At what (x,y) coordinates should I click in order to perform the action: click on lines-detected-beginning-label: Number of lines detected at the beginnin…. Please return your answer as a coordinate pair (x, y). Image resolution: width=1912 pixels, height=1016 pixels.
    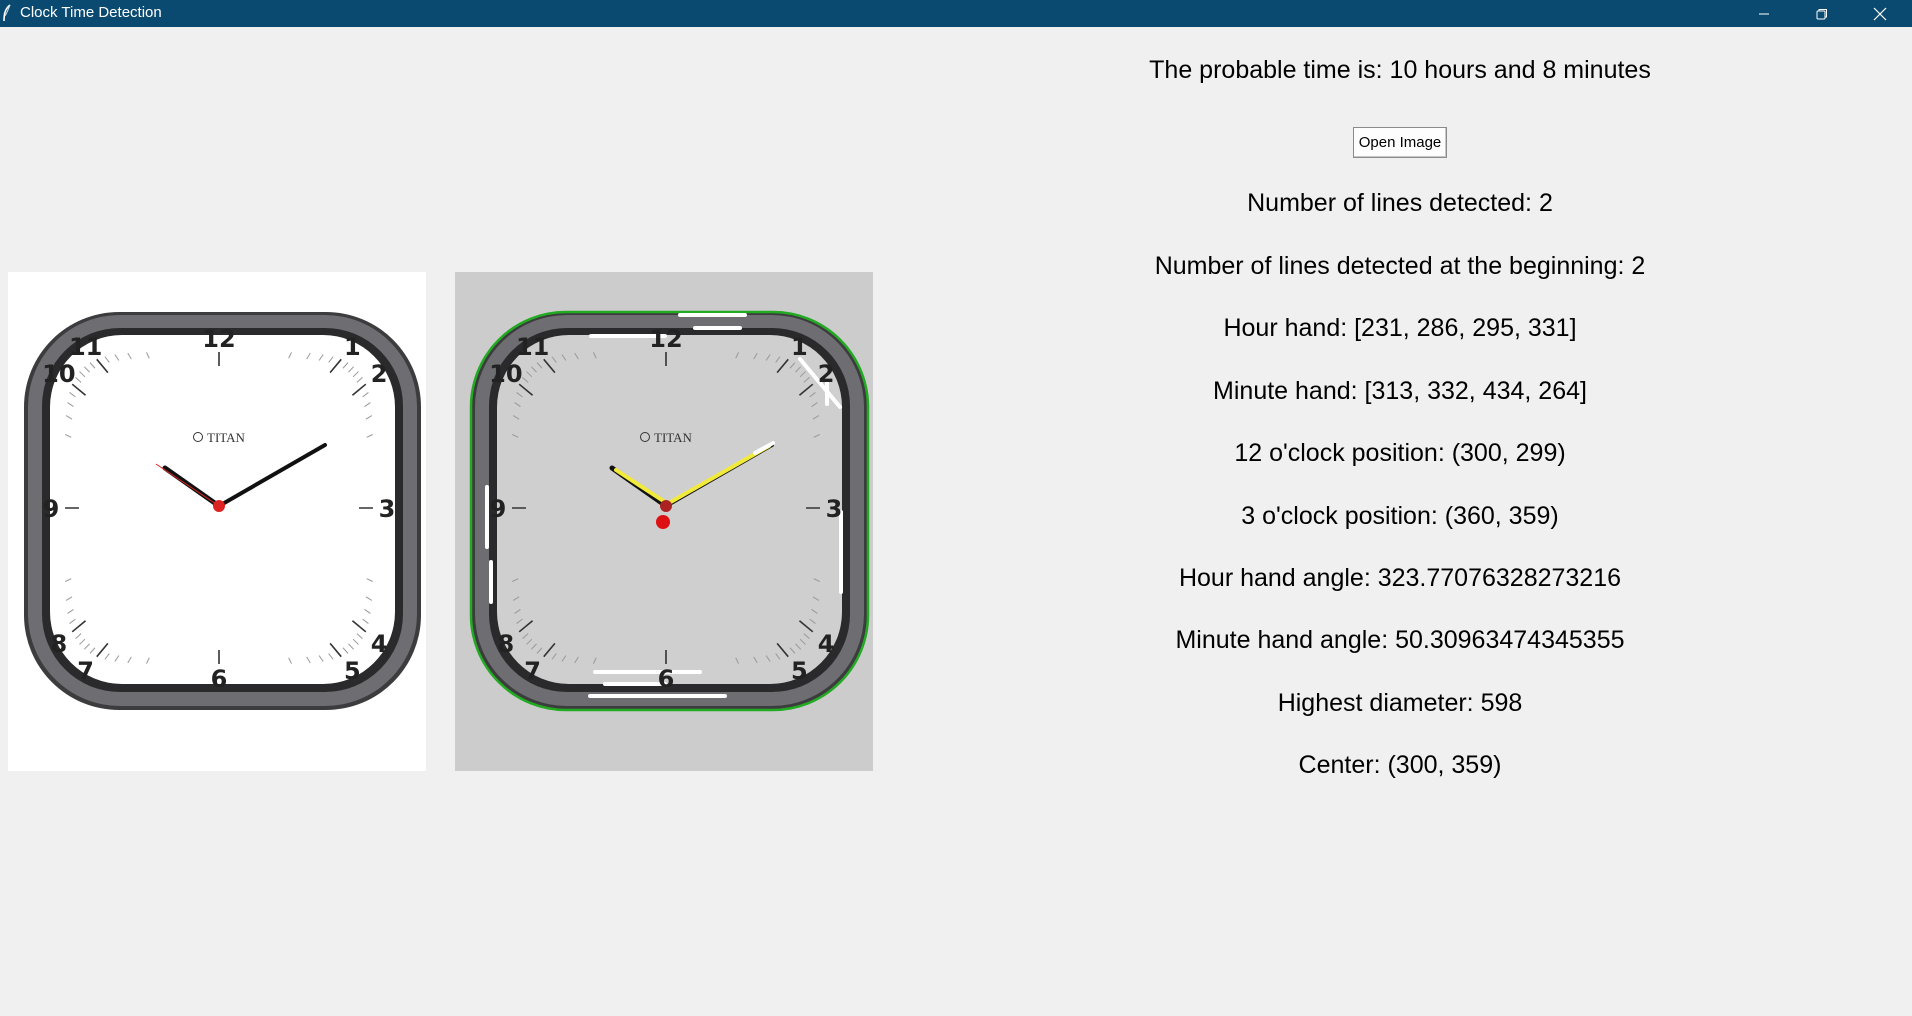
    Looking at the image, I should click on (1400, 266).